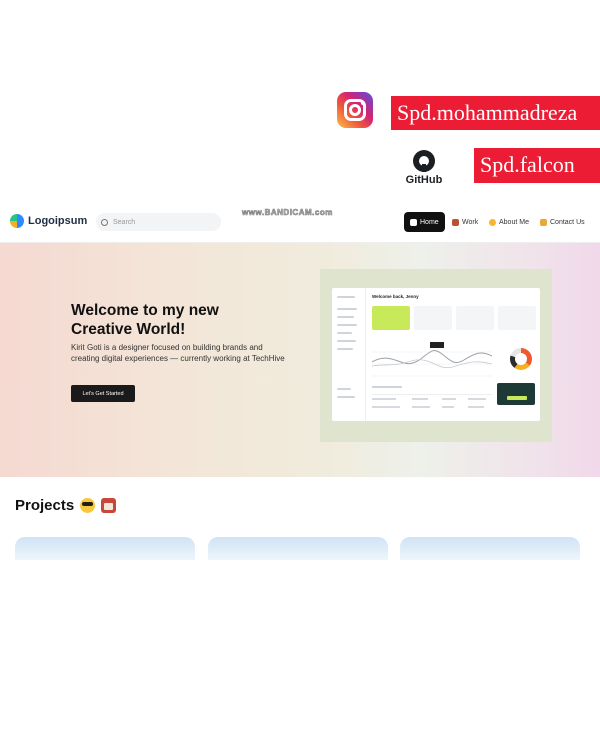  I want to click on dashboard-mockup: Welcome back, Jenny, so click(436, 354).